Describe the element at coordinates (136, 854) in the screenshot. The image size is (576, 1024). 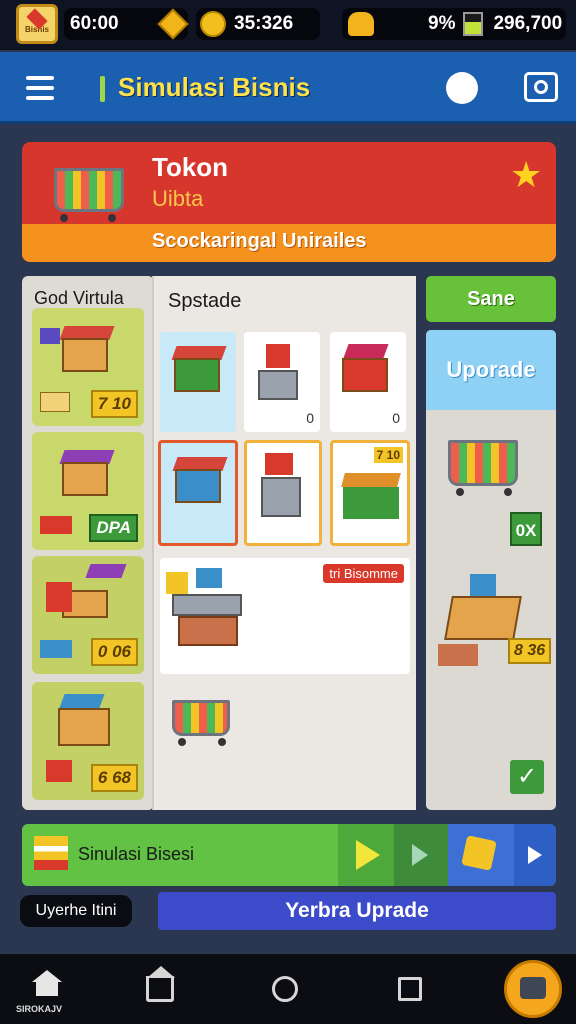
I see `simulation-label: Sinulasi Bisesi` at that location.